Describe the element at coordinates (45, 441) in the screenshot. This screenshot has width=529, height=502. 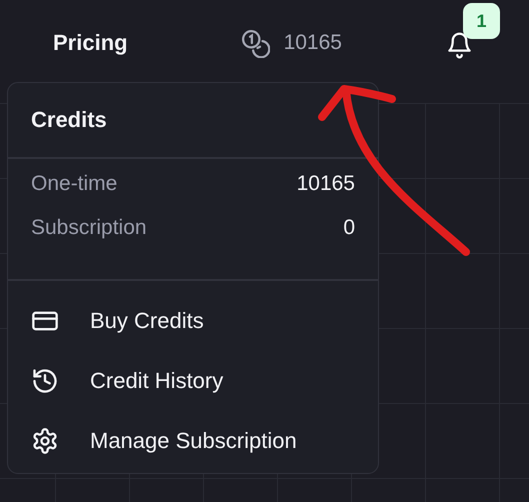
I see `settings-icon` at that location.